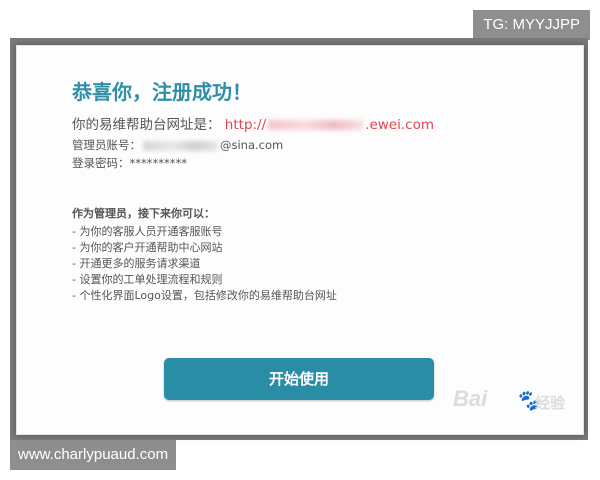 This screenshot has width=600, height=480. What do you see at coordinates (253, 163) in the screenshot?
I see `password-line: 登录密码：**********` at bounding box center [253, 163].